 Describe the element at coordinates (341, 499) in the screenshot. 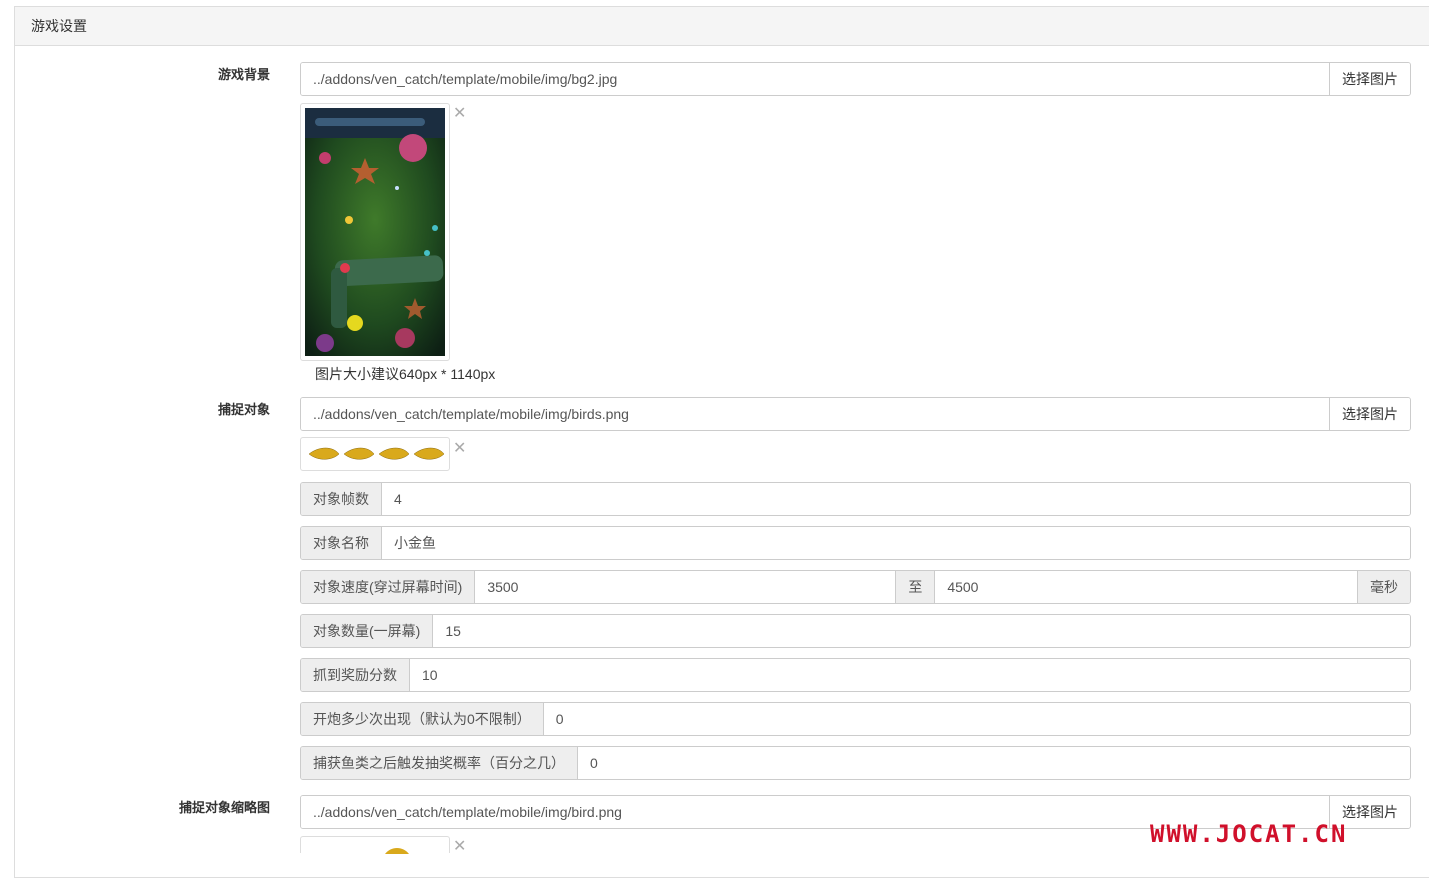

I see `frames-addon-label: 对象帧数` at that location.